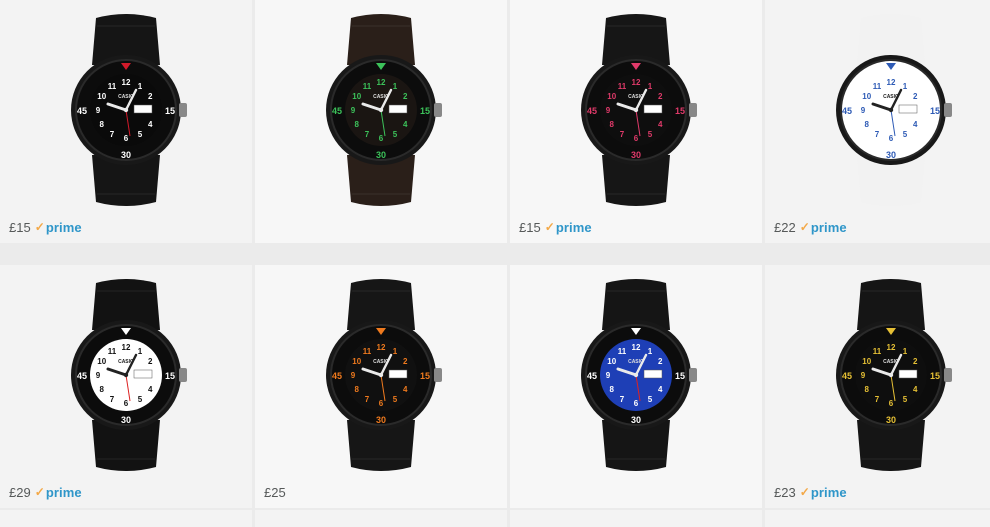  Describe the element at coordinates (275, 492) in the screenshot. I see `price-row: £25` at that location.